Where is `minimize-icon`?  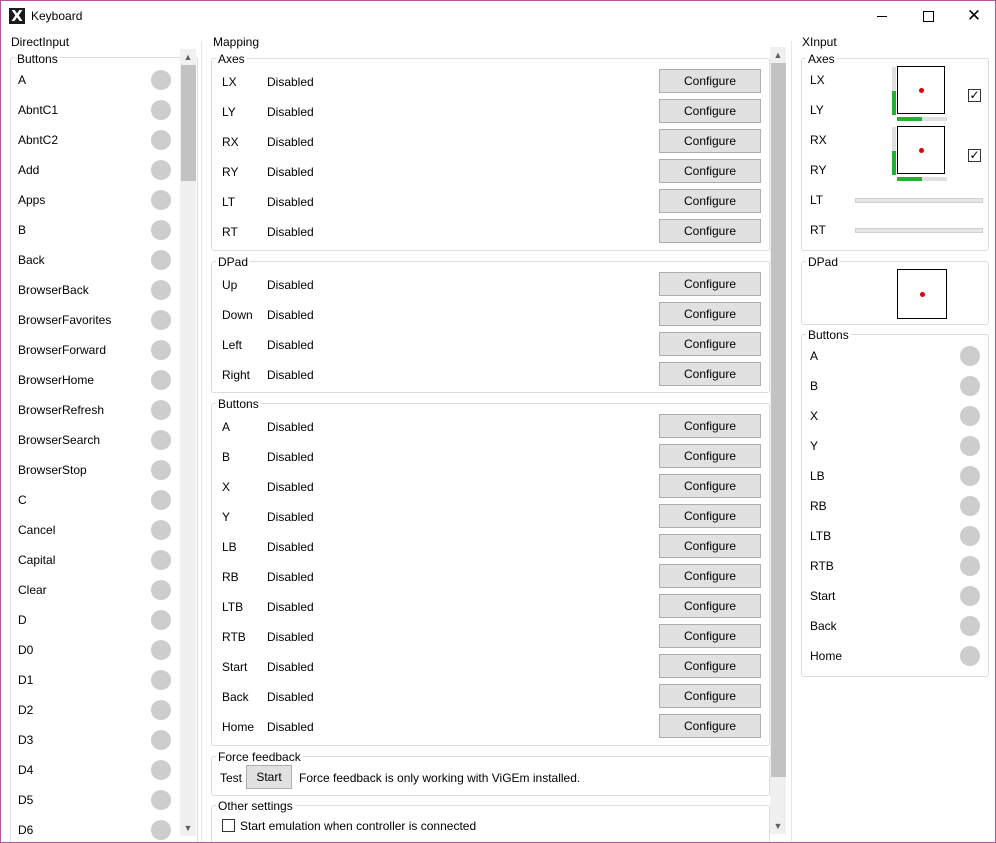
minimize-icon is located at coordinates (882, 16).